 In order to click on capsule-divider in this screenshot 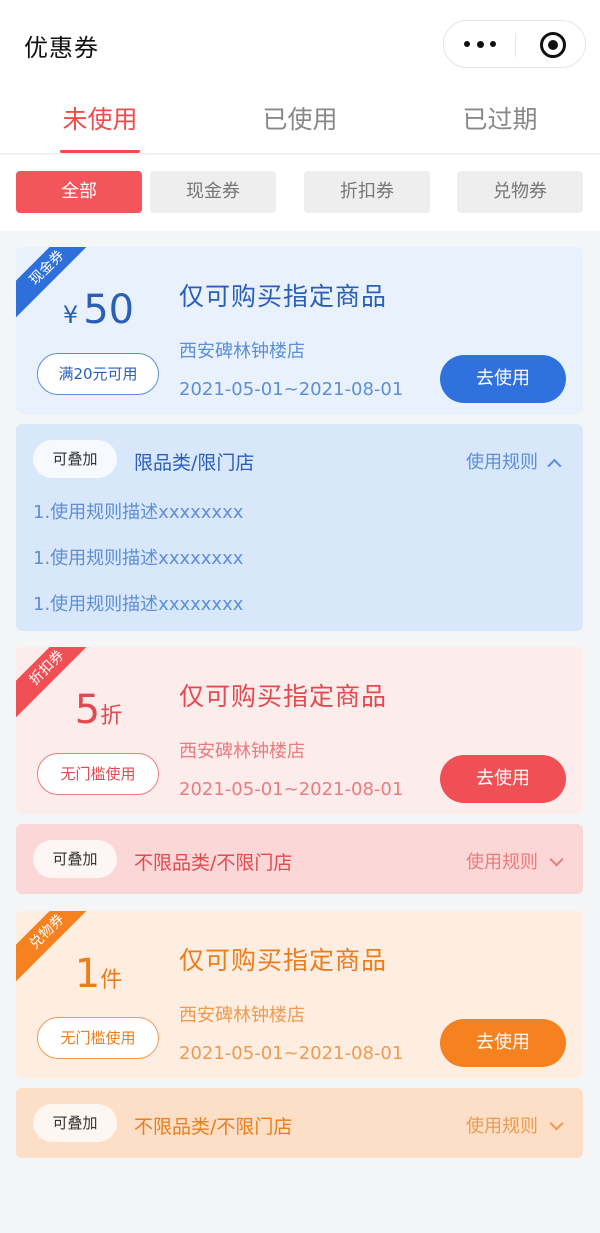, I will do `click(515, 45)`.